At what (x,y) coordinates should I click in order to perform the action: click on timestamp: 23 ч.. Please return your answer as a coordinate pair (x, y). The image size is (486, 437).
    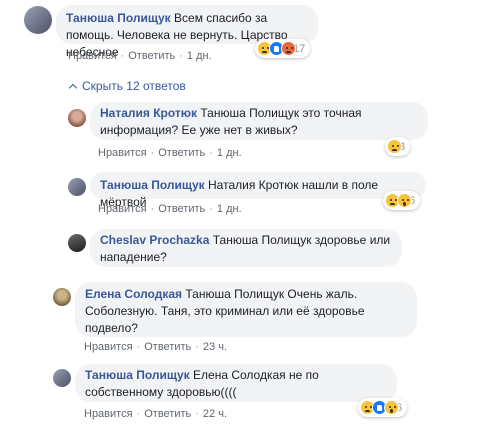
    Looking at the image, I should click on (215, 347).